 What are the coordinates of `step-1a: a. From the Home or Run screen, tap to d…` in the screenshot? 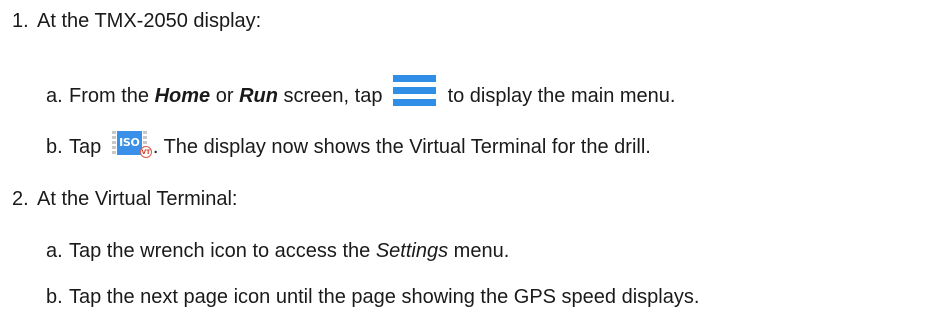 It's located at (361, 93).